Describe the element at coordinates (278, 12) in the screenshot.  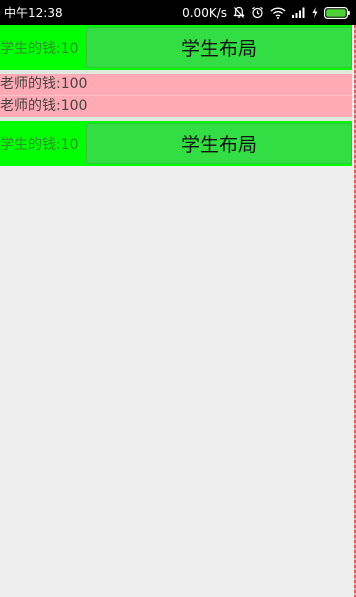
I see `wifi-icon` at that location.